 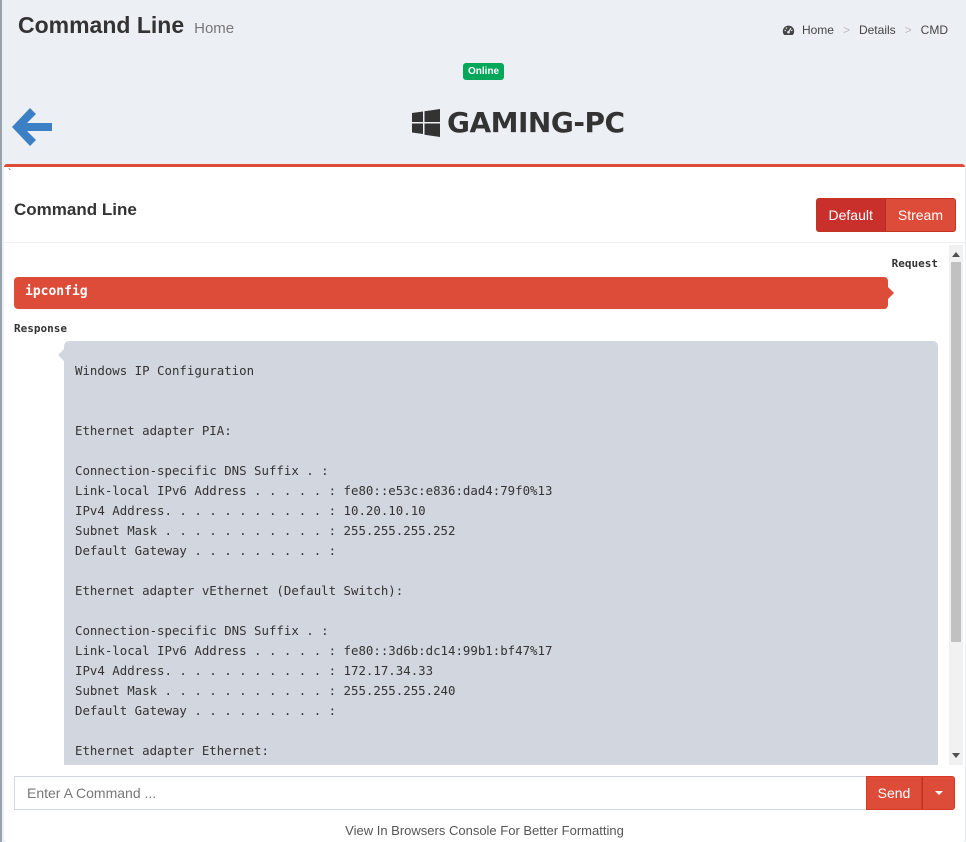 What do you see at coordinates (877, 30) in the screenshot?
I see `breadcrumb-details: Details` at bounding box center [877, 30].